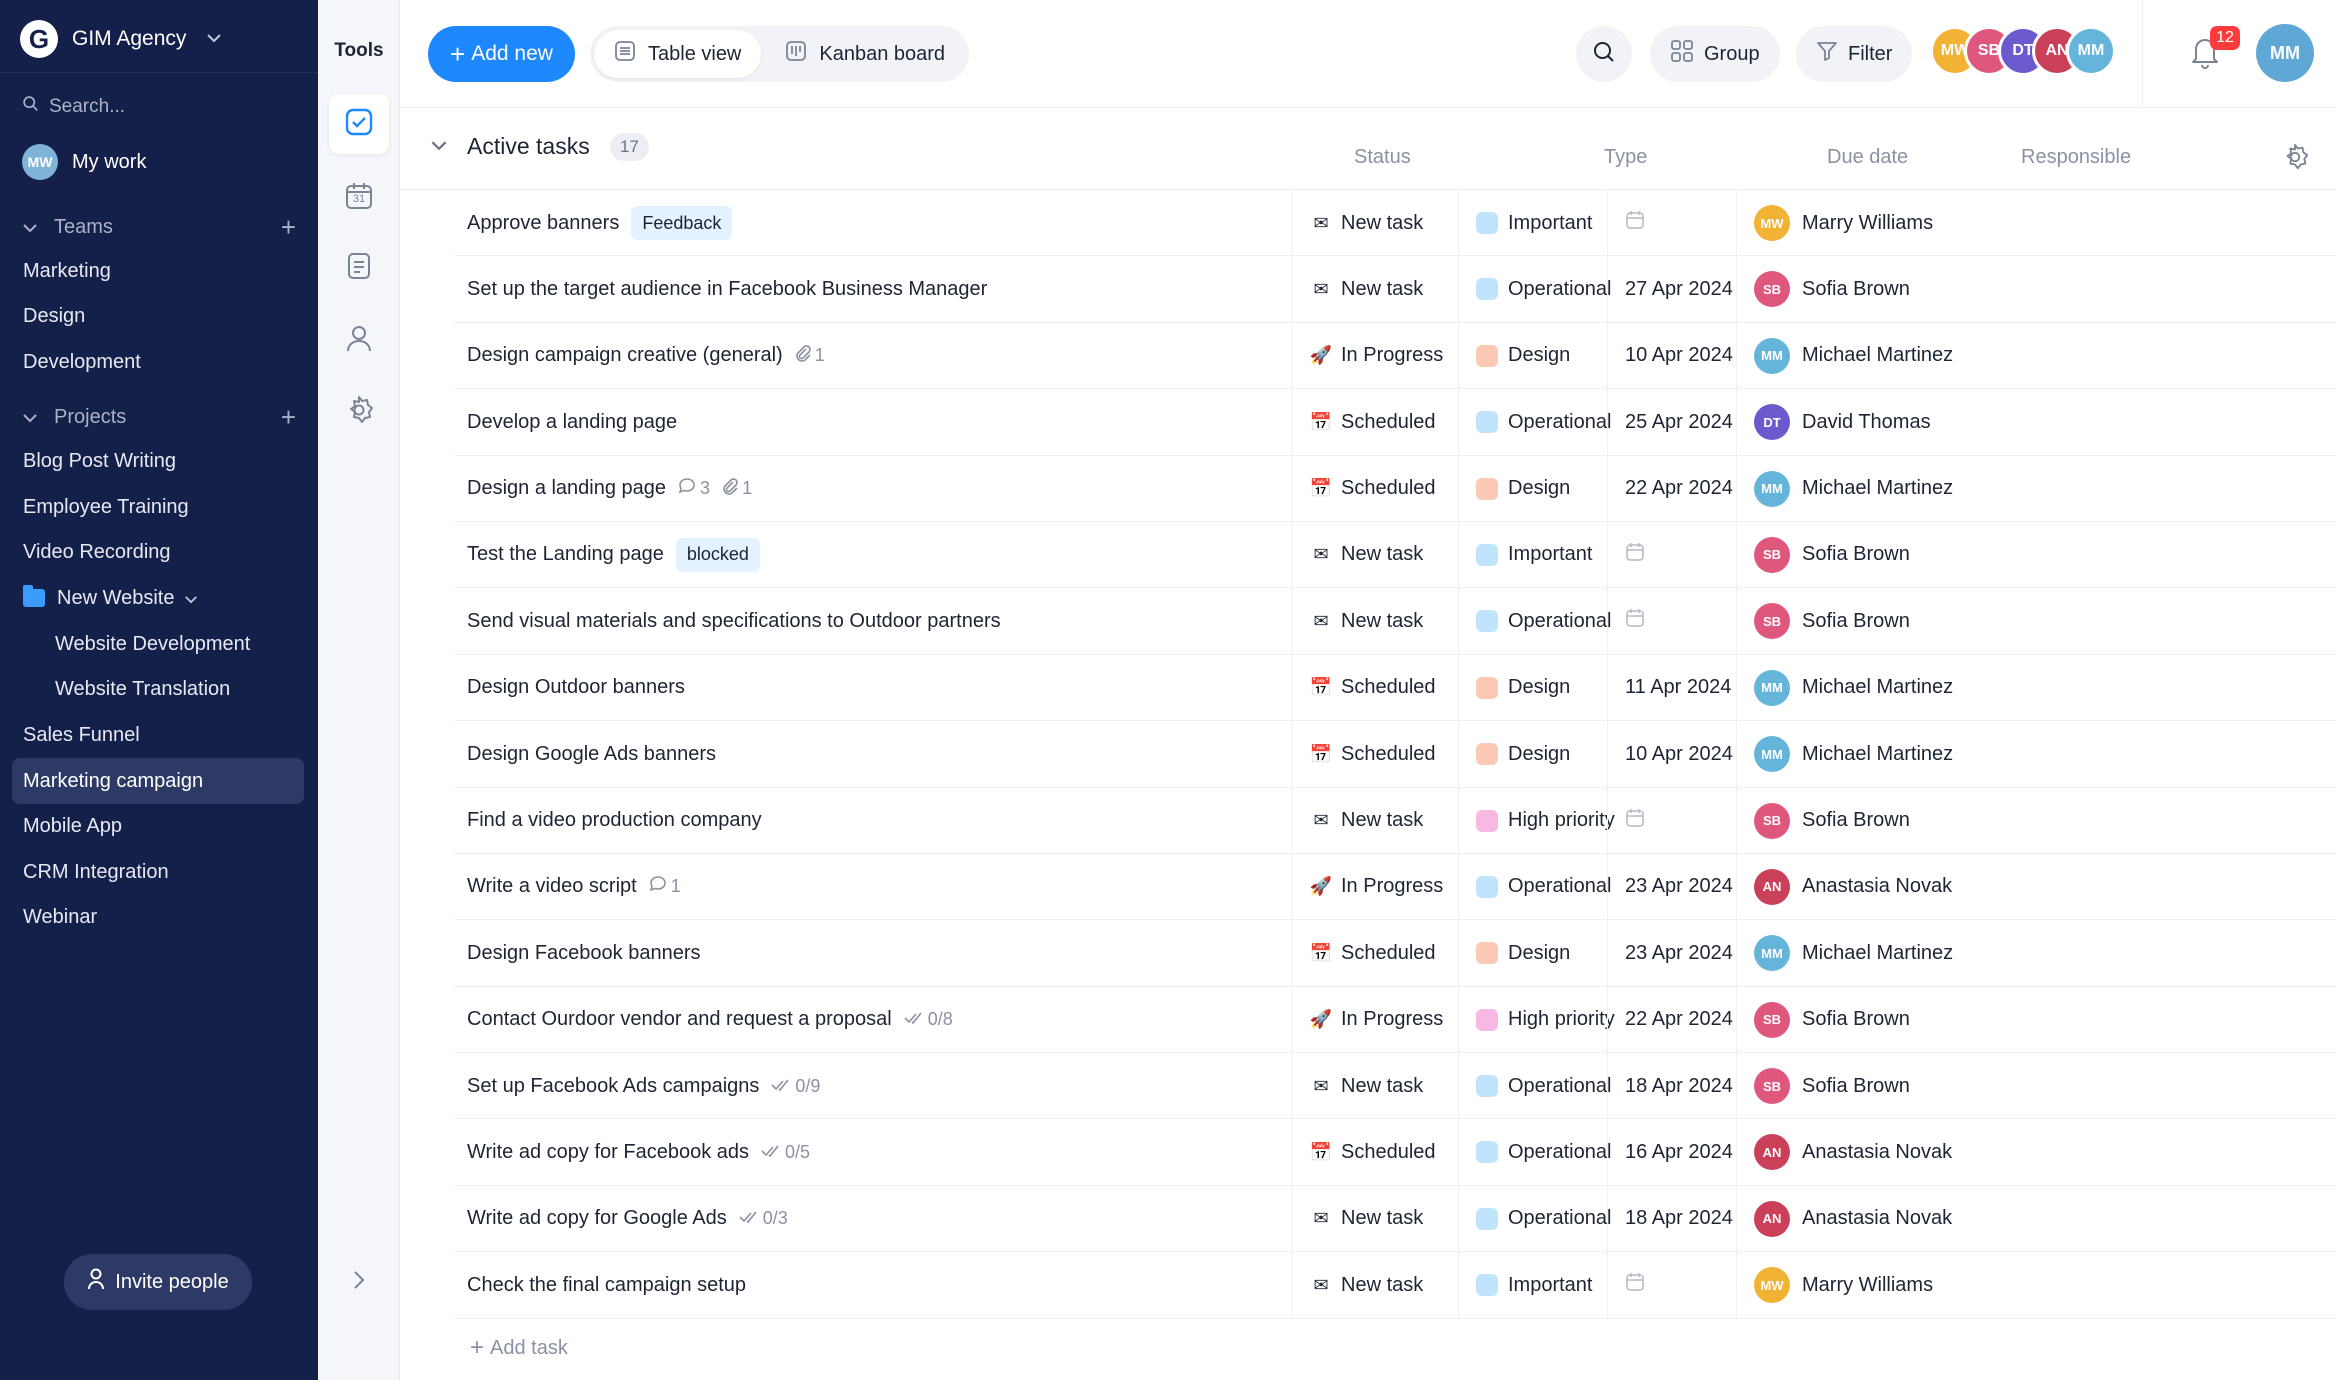 This screenshot has height=1380, width=2337. What do you see at coordinates (84, 162) in the screenshot?
I see `sidebar-item-my-work: MW My work` at bounding box center [84, 162].